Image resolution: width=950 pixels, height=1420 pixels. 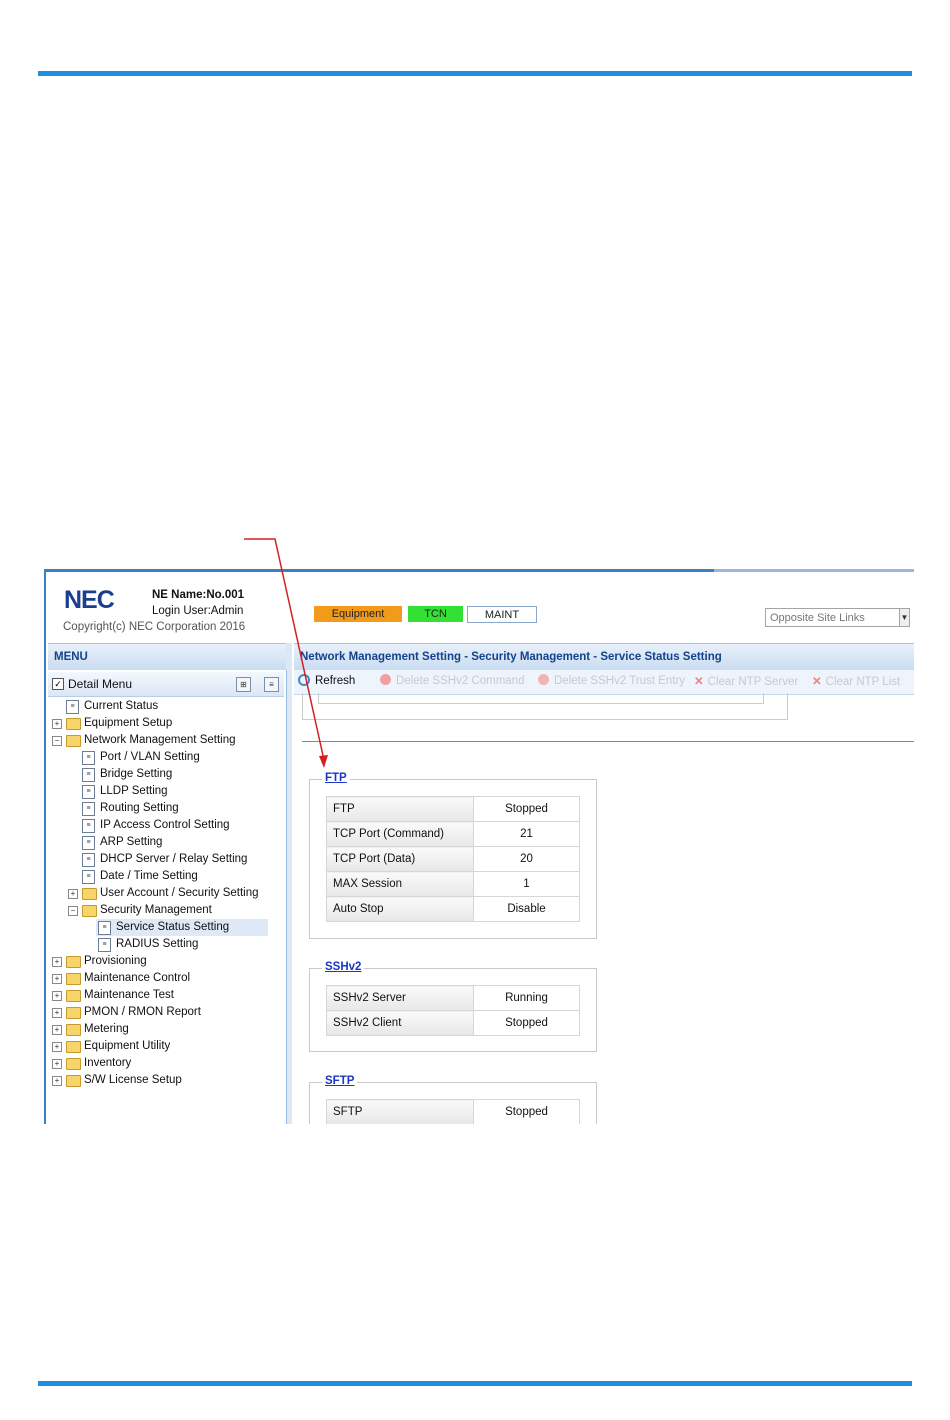 I want to click on detail-menu-label: Detail Menu, so click(x=100, y=684).